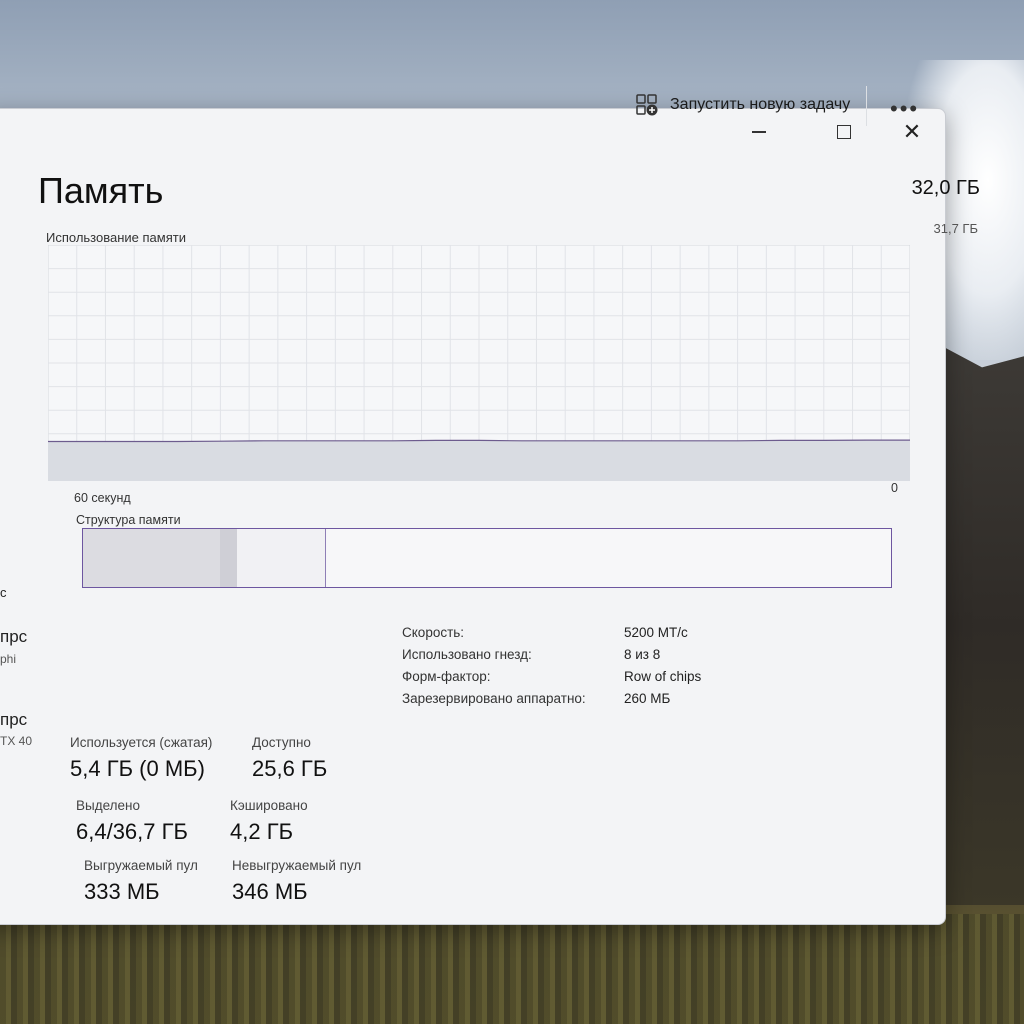  I want to click on new-task-button: Запустить новую задачу, so click(743, 105).